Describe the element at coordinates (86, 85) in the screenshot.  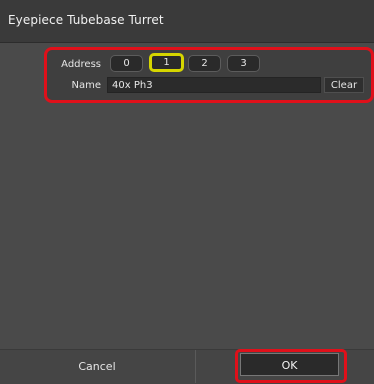
I see `name-label: Name` at that location.